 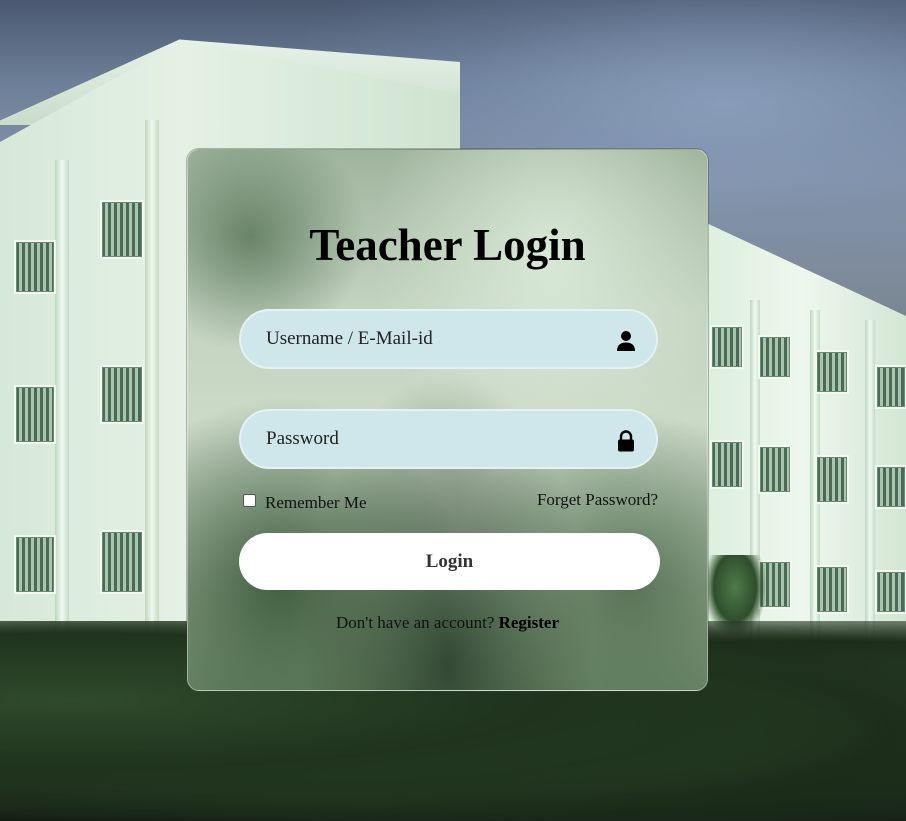 I want to click on login-button: Login, so click(x=449, y=561).